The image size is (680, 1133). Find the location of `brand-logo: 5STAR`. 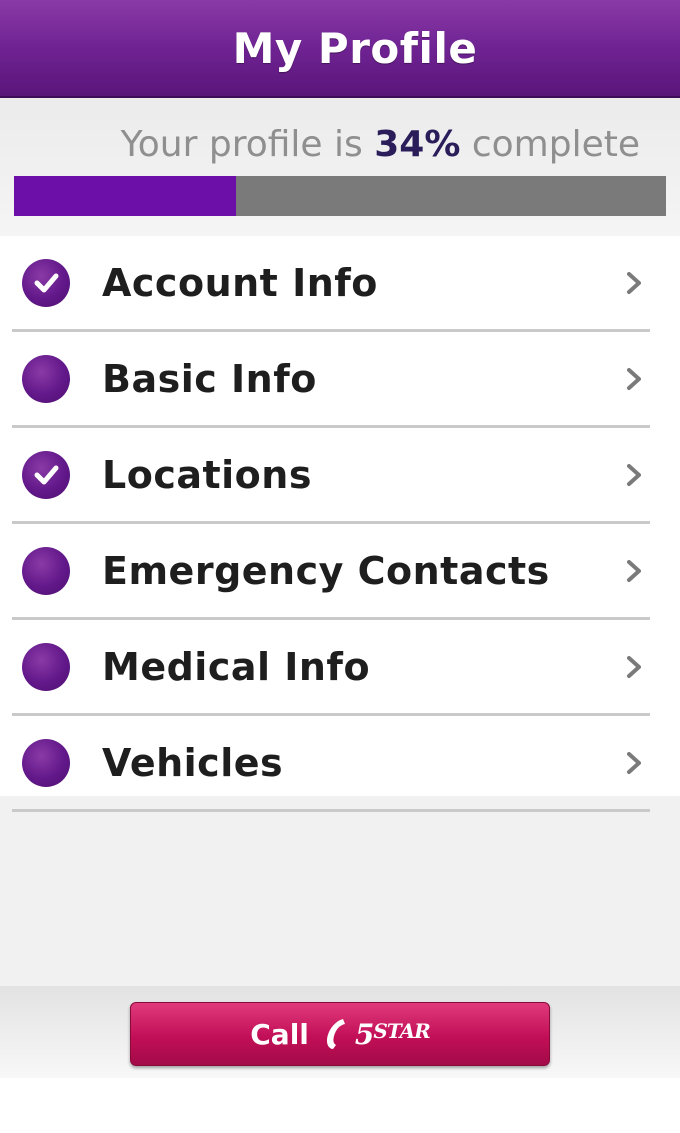

brand-logo: 5STAR is located at coordinates (392, 1034).